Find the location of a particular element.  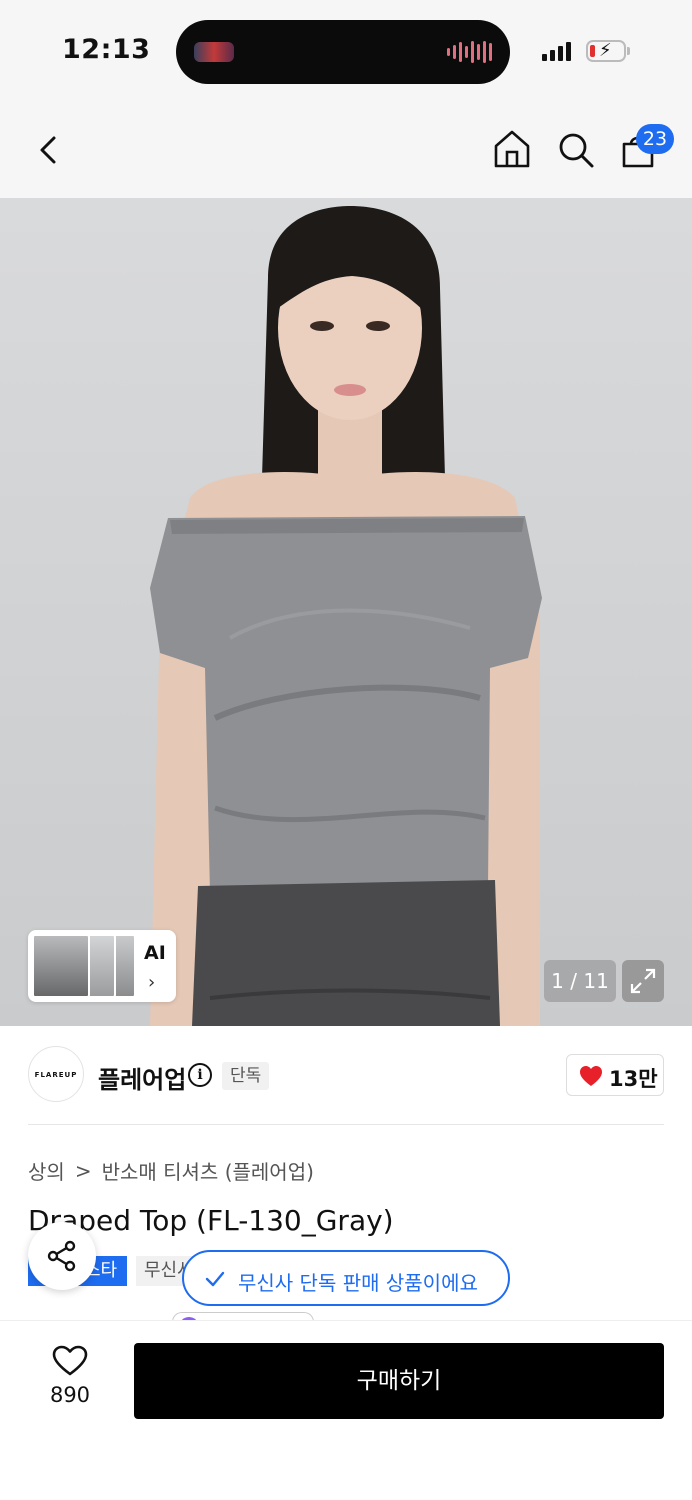

back-chevron-icon is located at coordinates (50, 150).